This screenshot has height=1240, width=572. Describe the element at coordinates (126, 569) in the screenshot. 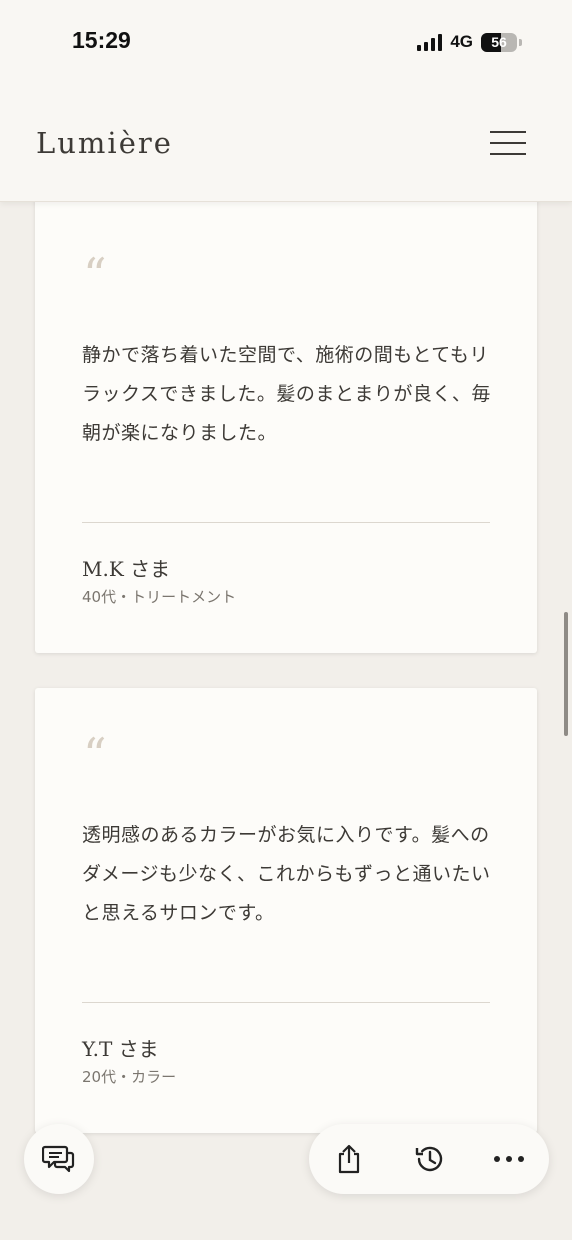

I see `reviewer-name: M.K さま` at that location.